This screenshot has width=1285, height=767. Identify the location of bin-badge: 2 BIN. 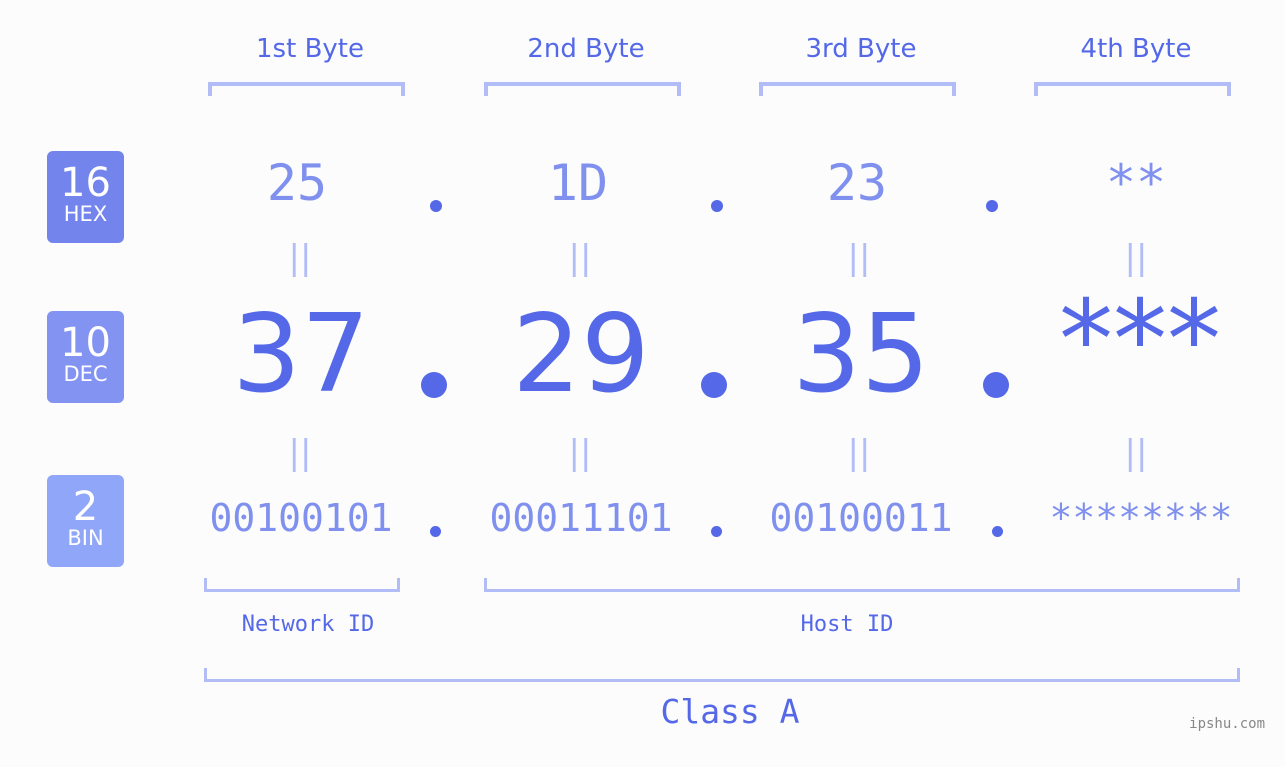
(85, 521).